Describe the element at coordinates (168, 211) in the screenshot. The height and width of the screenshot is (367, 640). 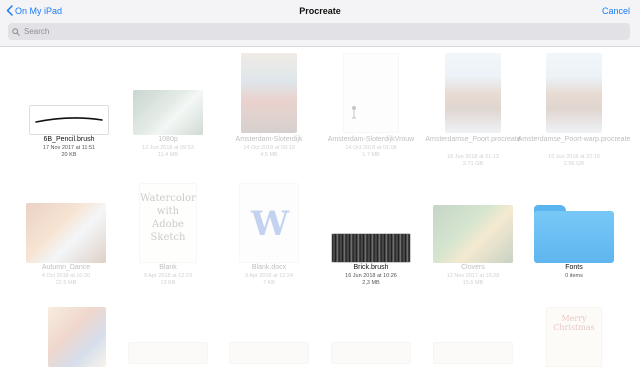
I see `thumbnail-text: with` at that location.